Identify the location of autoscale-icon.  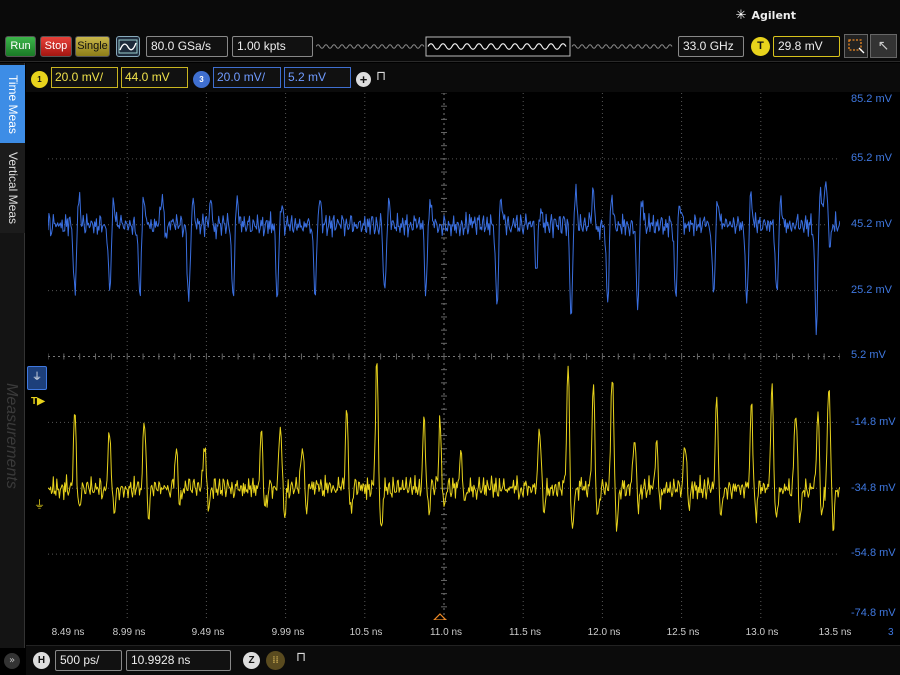
(128, 46).